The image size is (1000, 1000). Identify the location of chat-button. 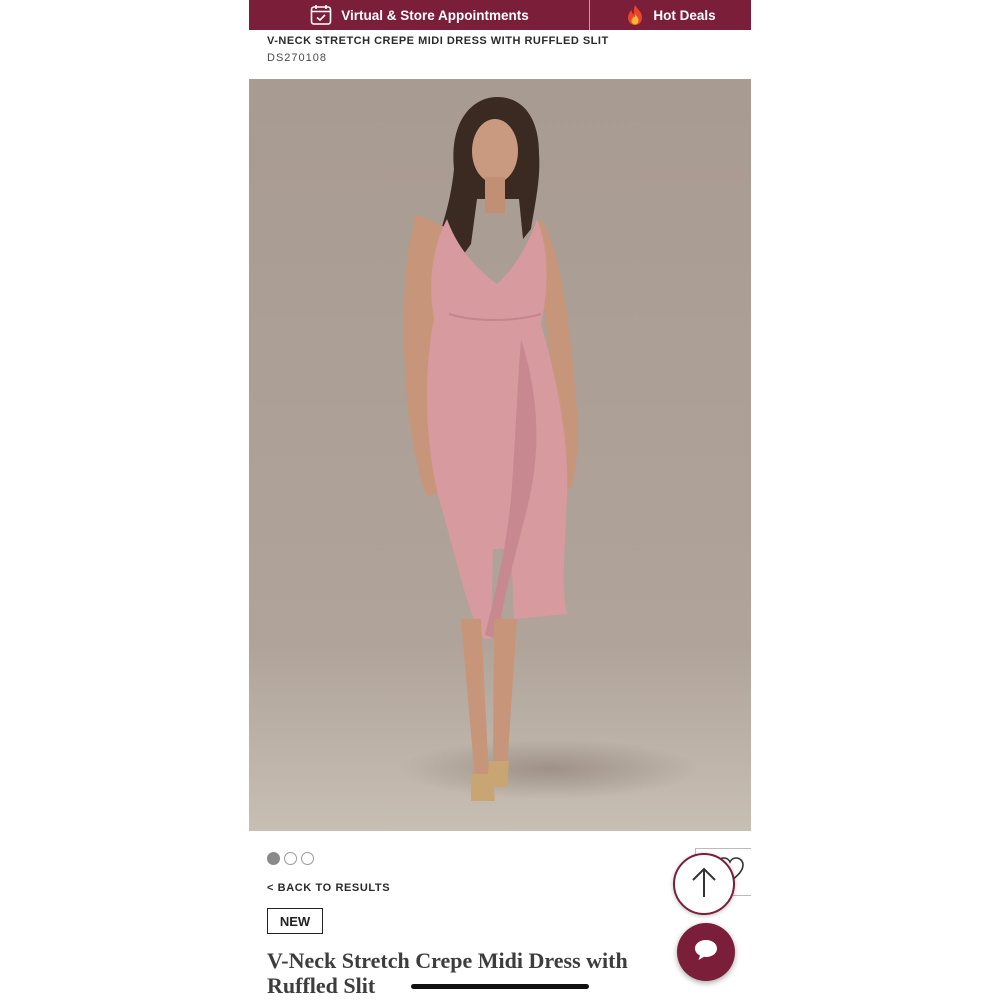
(706, 952).